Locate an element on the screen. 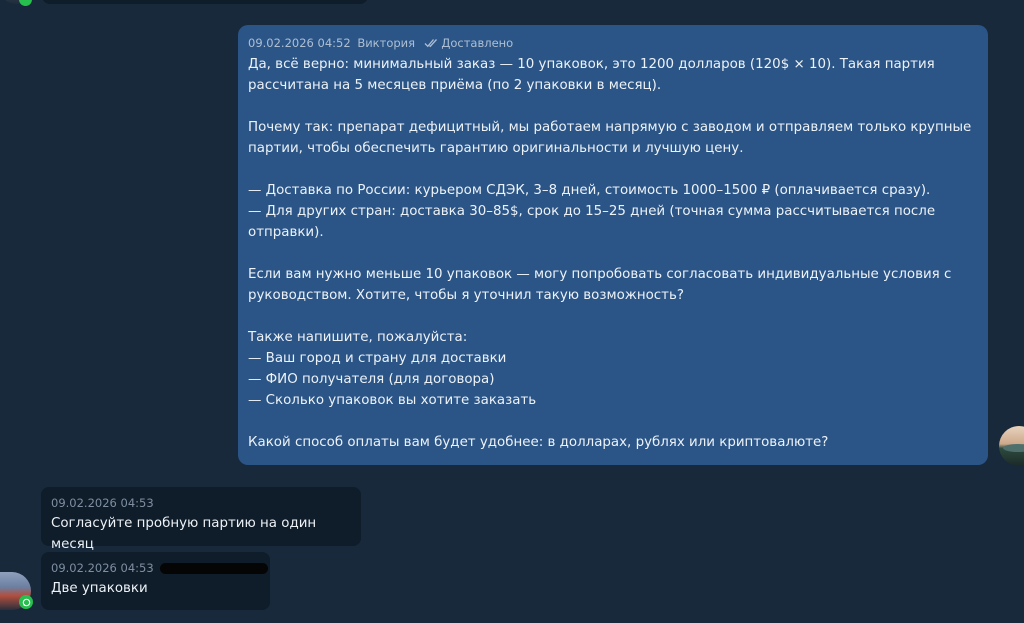 This screenshot has height=623, width=1024. message-text: Согласуйте пробную партию на один месяц is located at coordinates (186, 534).